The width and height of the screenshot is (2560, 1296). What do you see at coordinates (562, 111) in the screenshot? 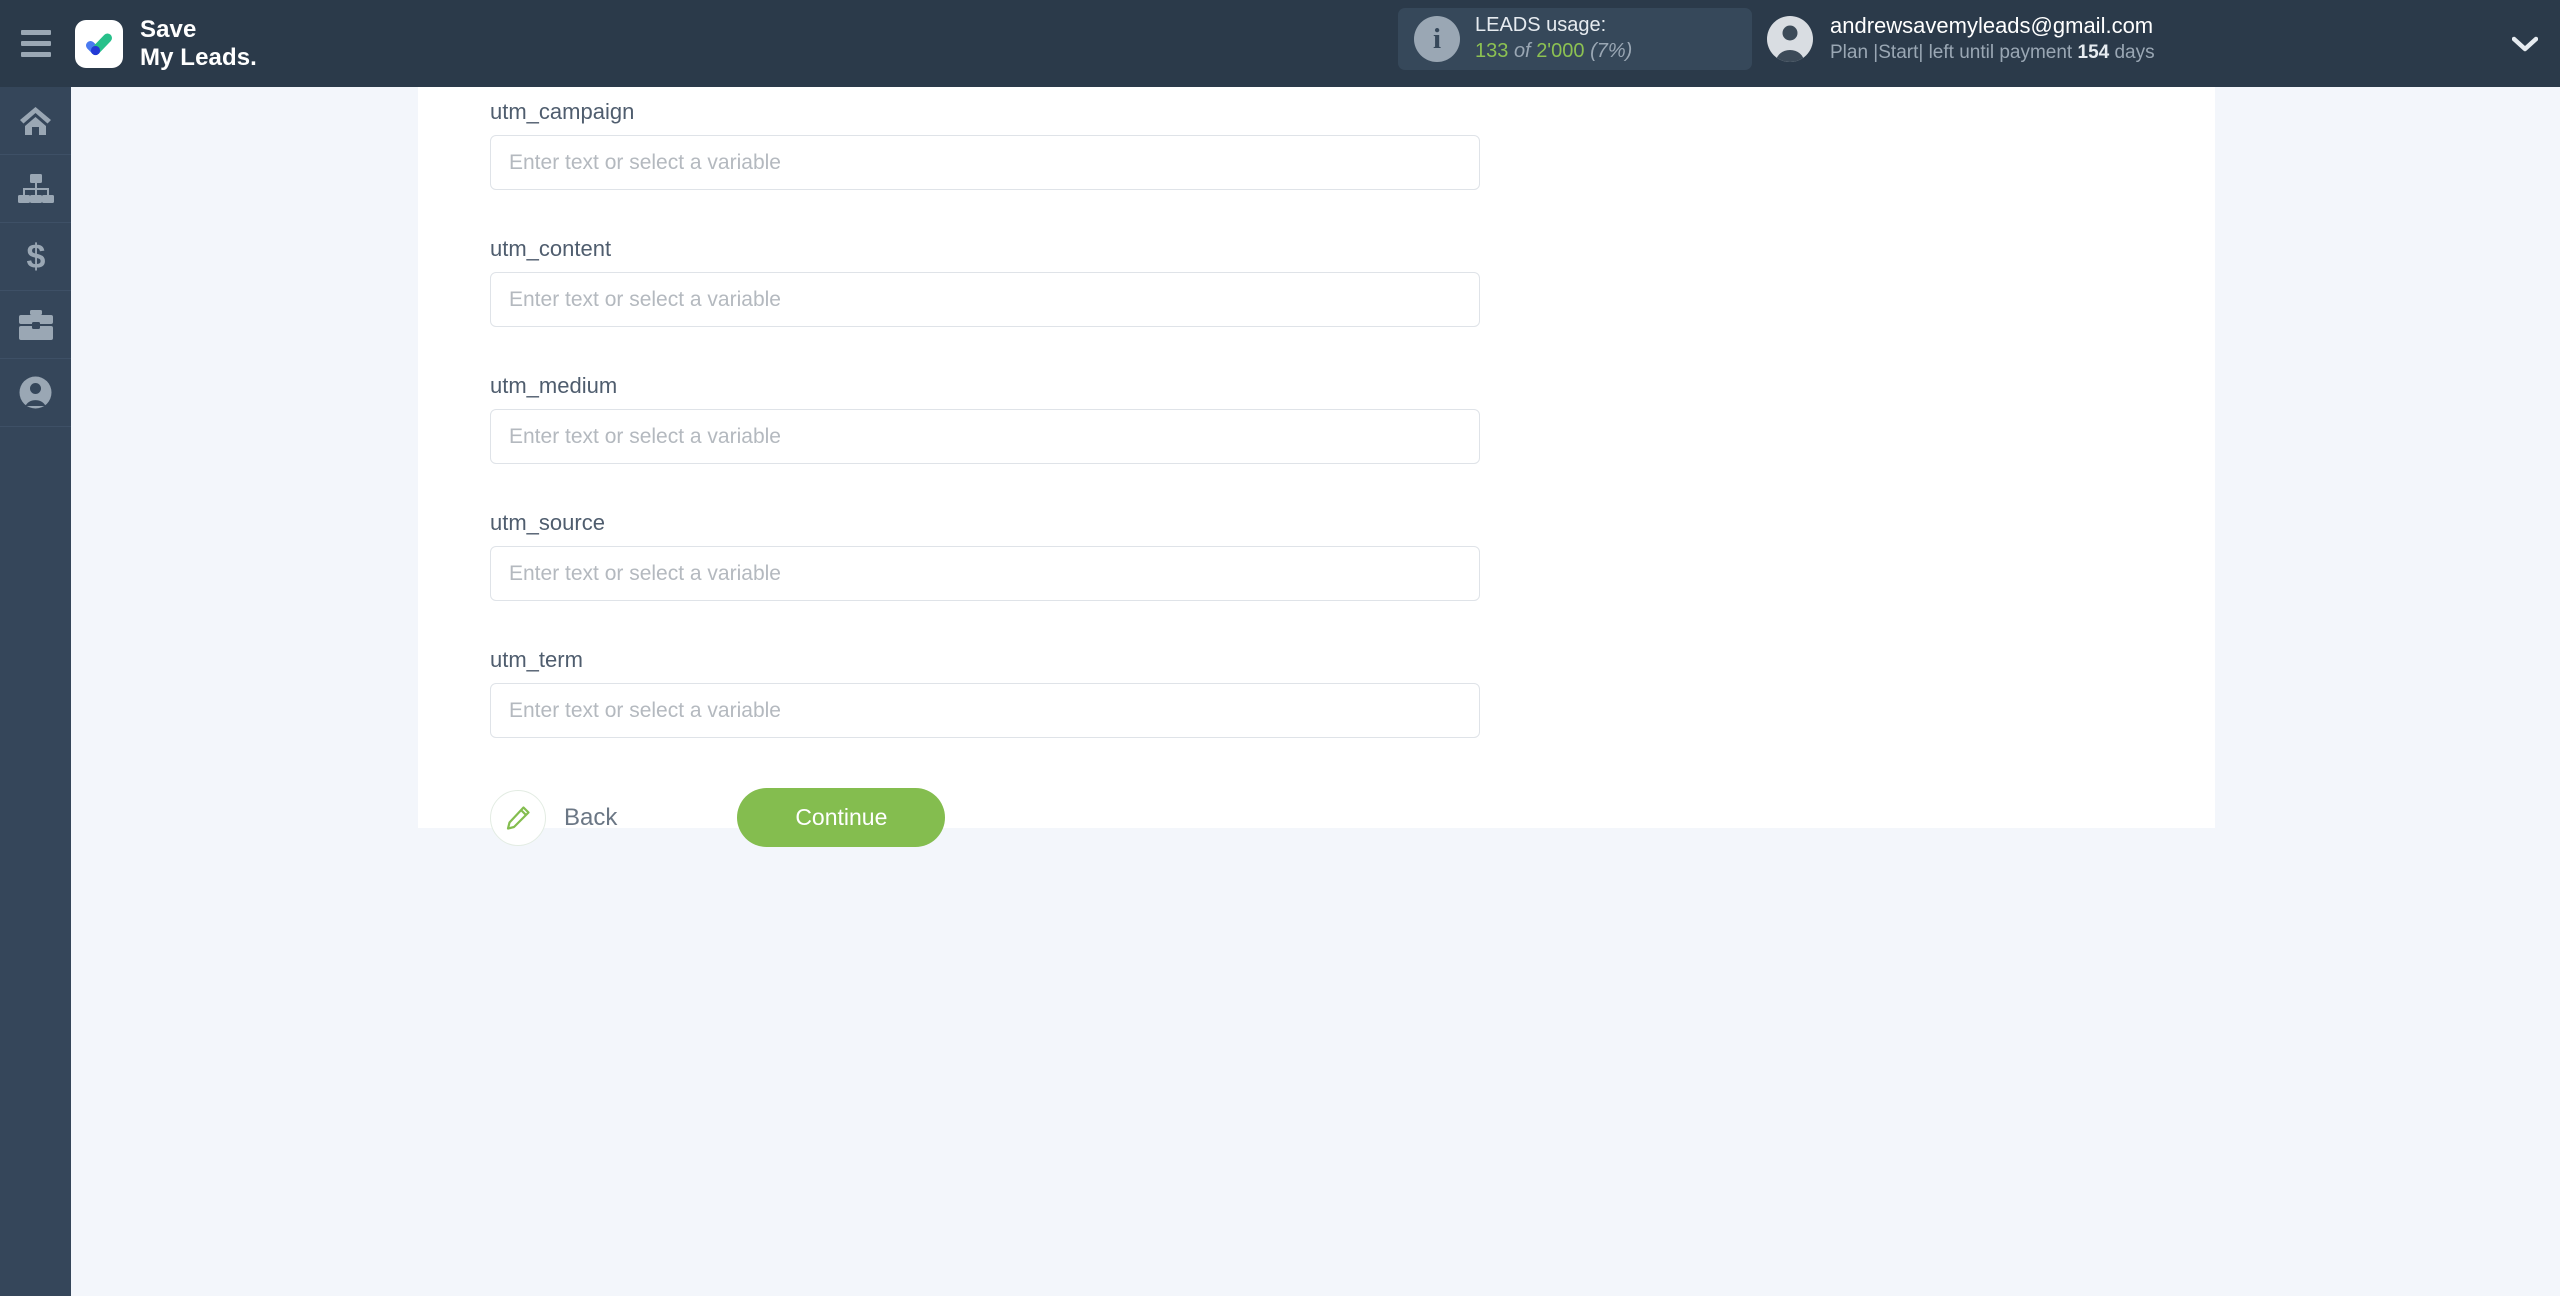
I see `field-label: utm_campaign` at bounding box center [562, 111].